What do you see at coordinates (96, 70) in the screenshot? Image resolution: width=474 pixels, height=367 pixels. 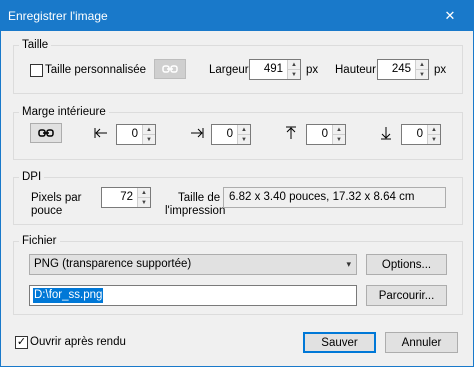 I see `custom-size-label: Taille personnalisée` at bounding box center [96, 70].